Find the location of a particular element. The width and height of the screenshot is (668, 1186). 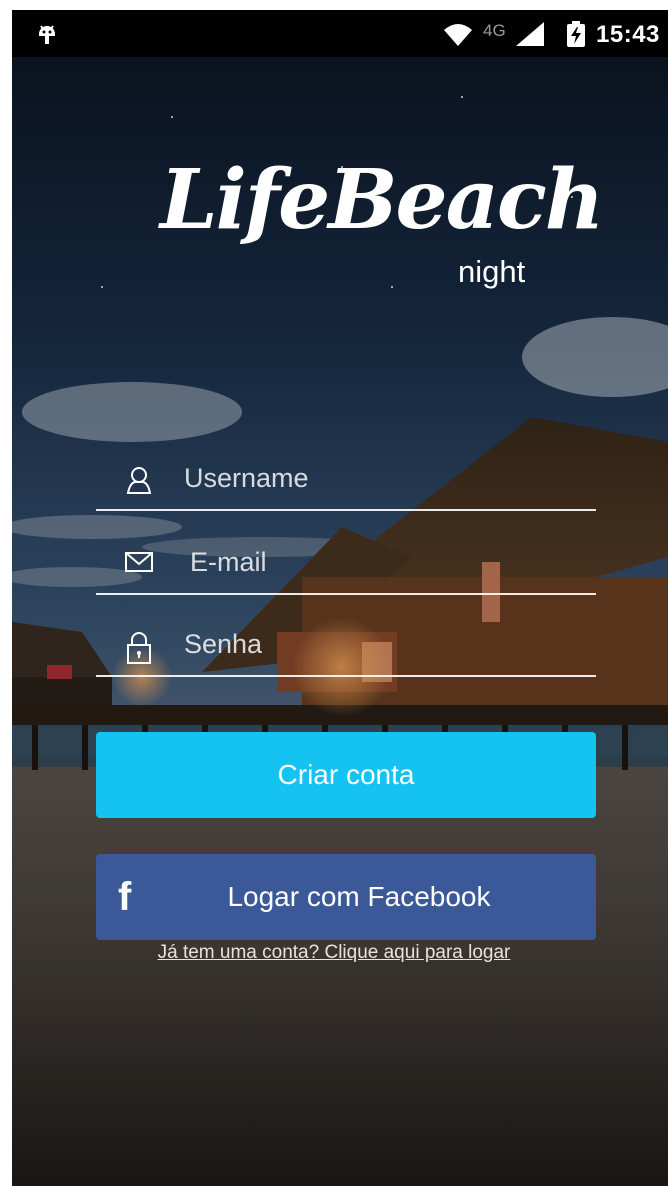

status-bar: 4G 15:43 is located at coordinates (340, 33).